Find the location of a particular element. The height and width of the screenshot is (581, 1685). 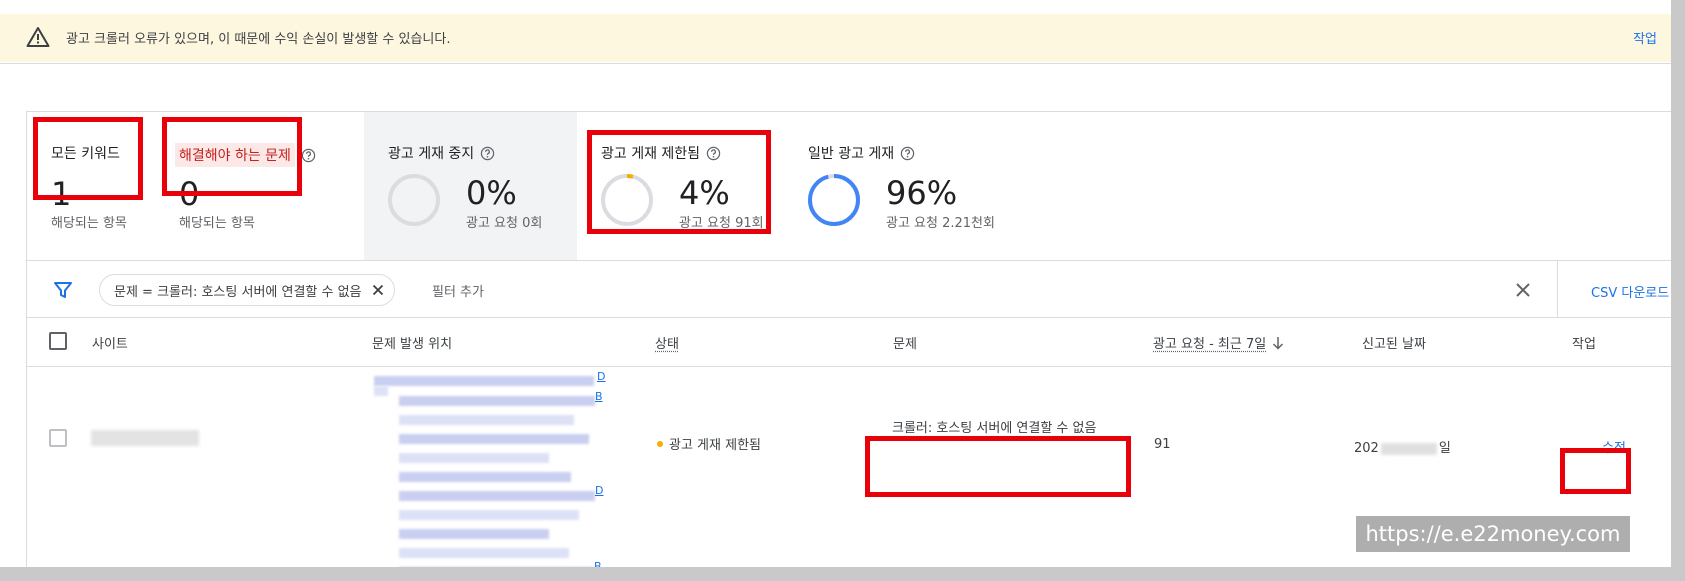

problem-text: 크롤러: 호스팅 서버에 연결할 수 없음 is located at coordinates (994, 428).